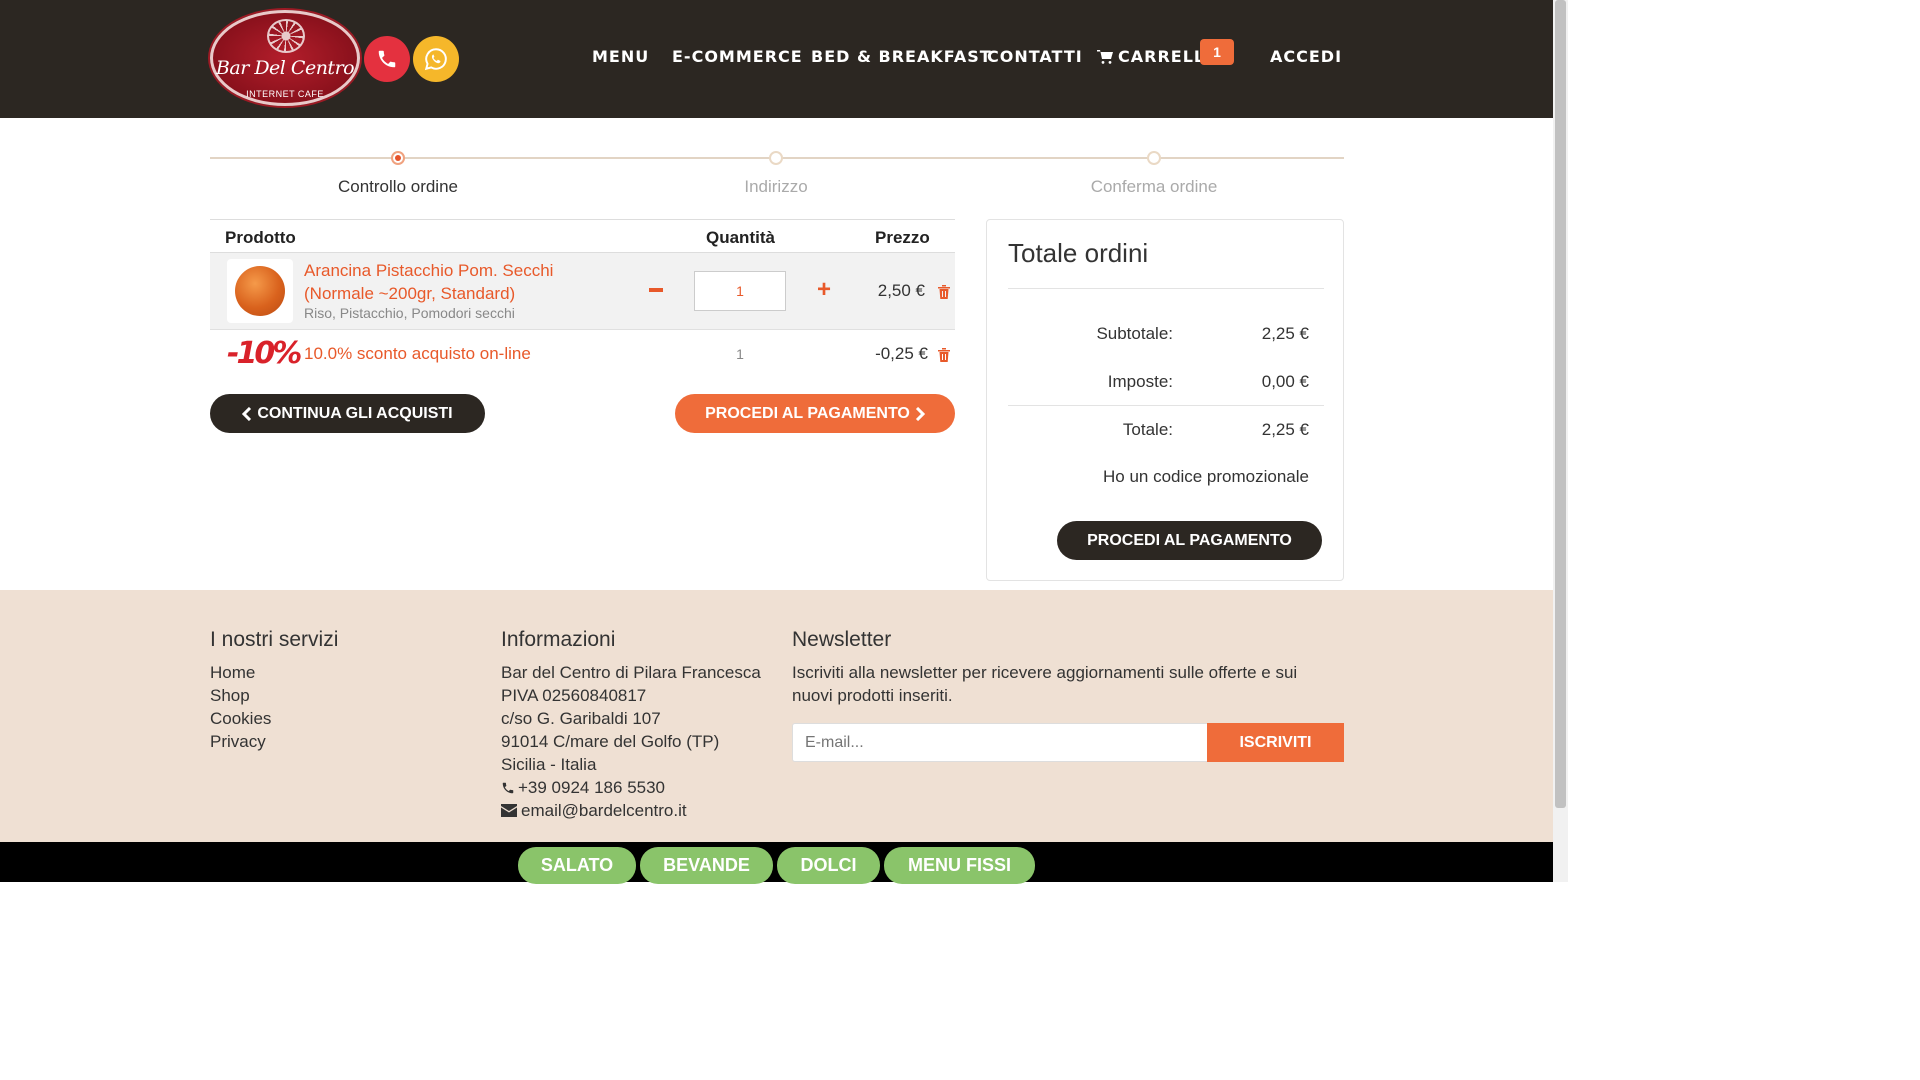 The height and width of the screenshot is (1080, 1920). What do you see at coordinates (581, 718) in the screenshot?
I see `info-street: c/so G. Garibaldi 107` at bounding box center [581, 718].